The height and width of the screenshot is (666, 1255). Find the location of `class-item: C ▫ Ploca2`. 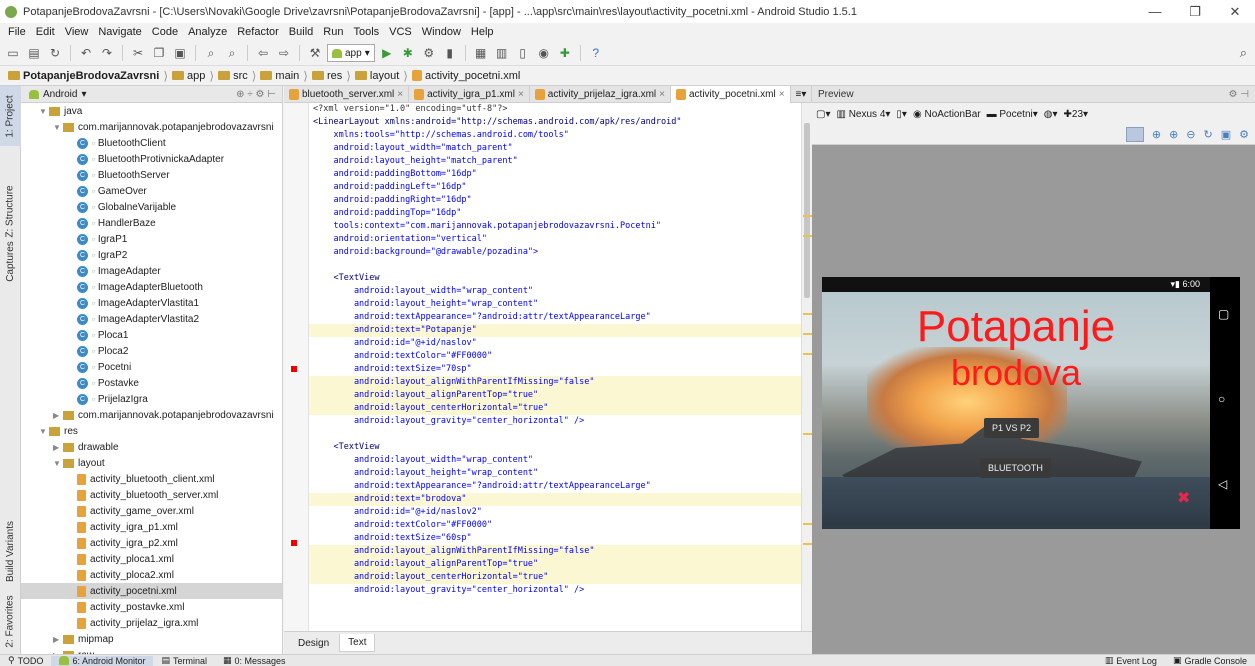

class-item: C ▫ Ploca2 is located at coordinates (151, 351).